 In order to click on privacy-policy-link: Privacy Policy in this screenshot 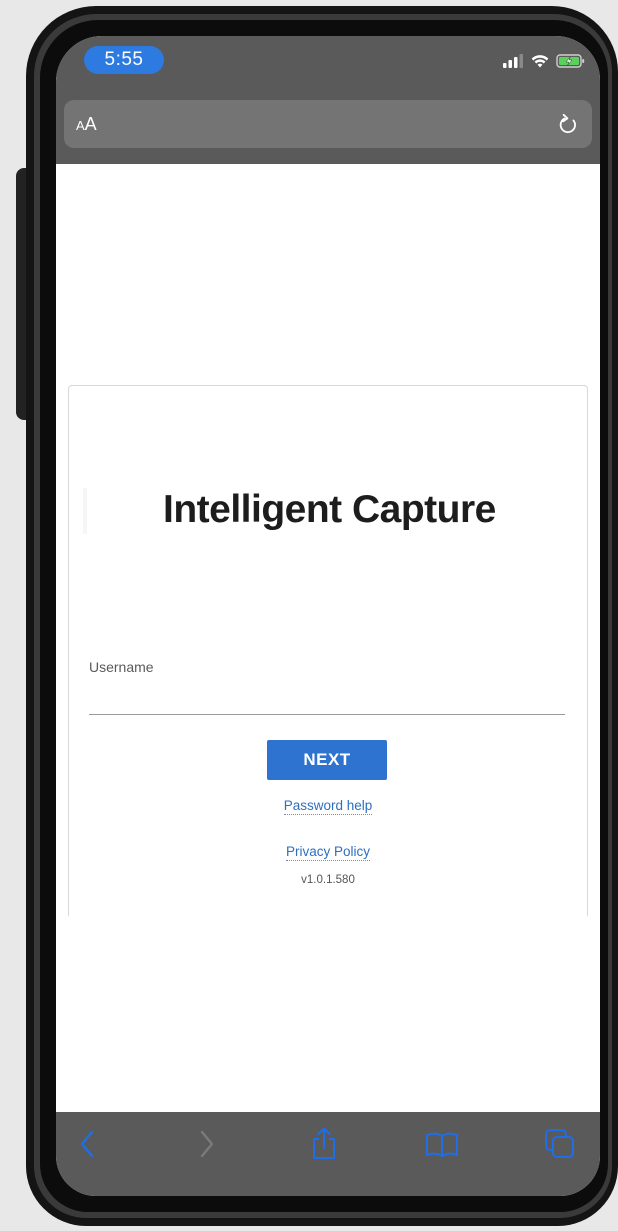, I will do `click(328, 852)`.